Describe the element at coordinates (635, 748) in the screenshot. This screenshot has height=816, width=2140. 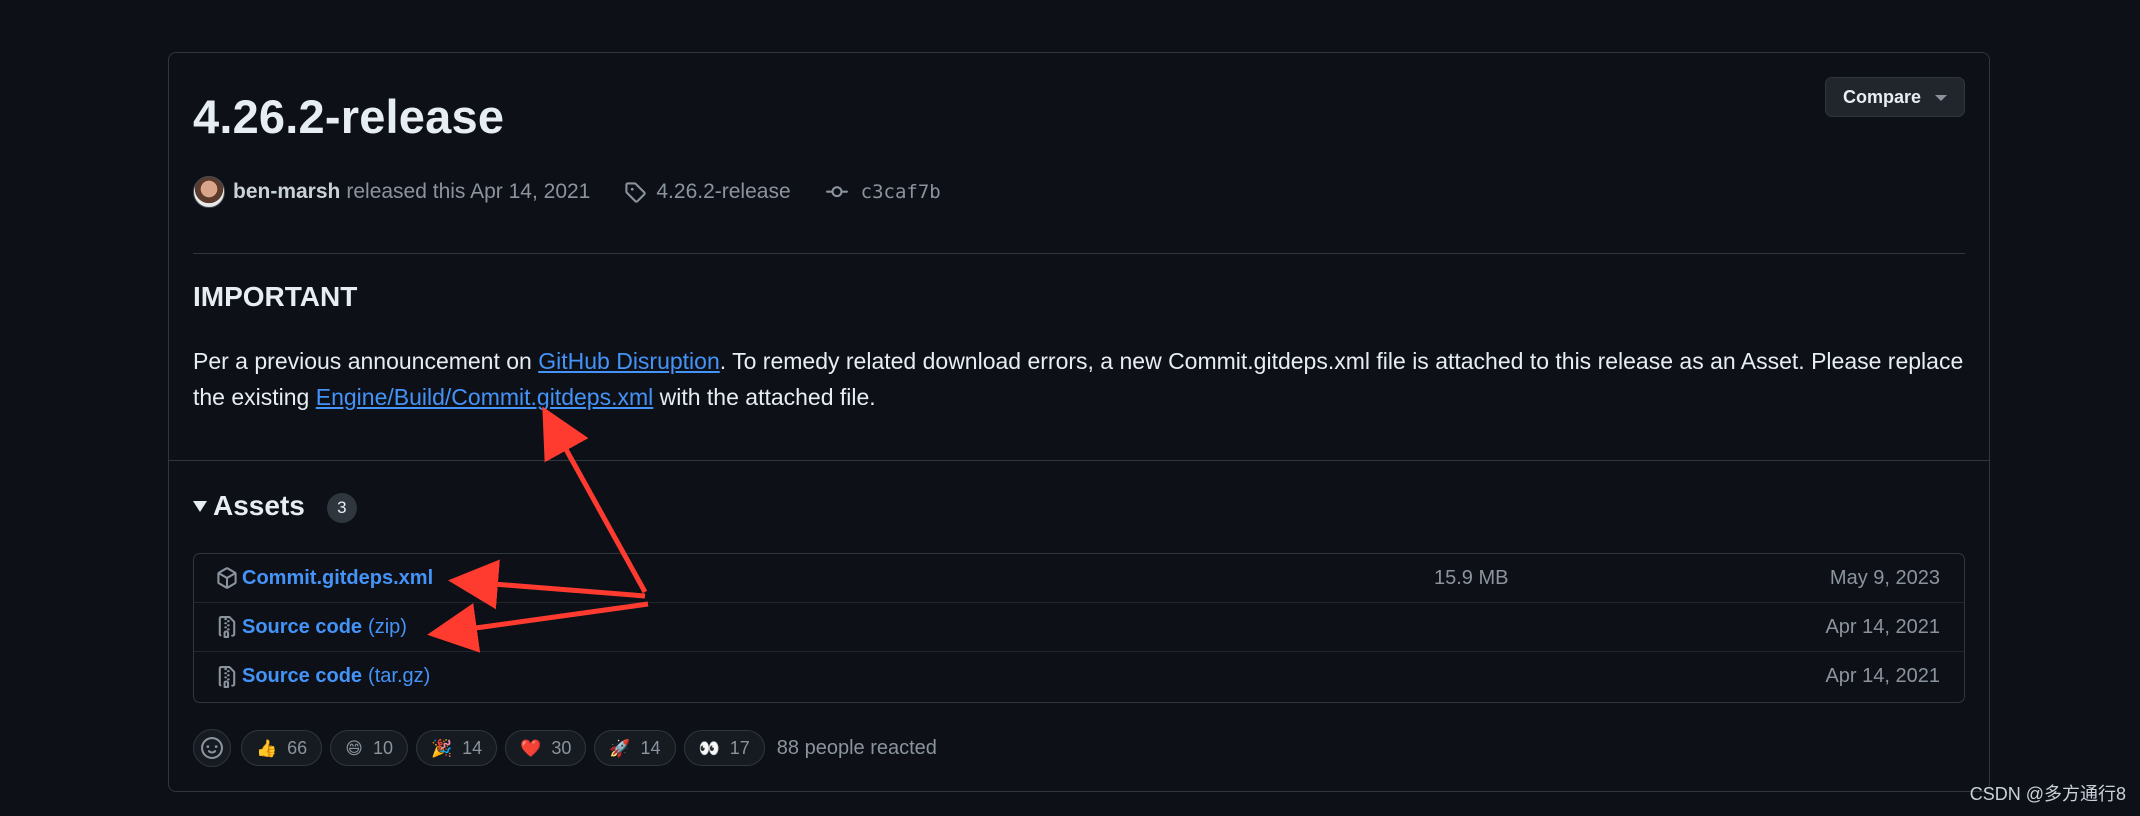
I see `reaction-rocket: 🚀 14` at that location.